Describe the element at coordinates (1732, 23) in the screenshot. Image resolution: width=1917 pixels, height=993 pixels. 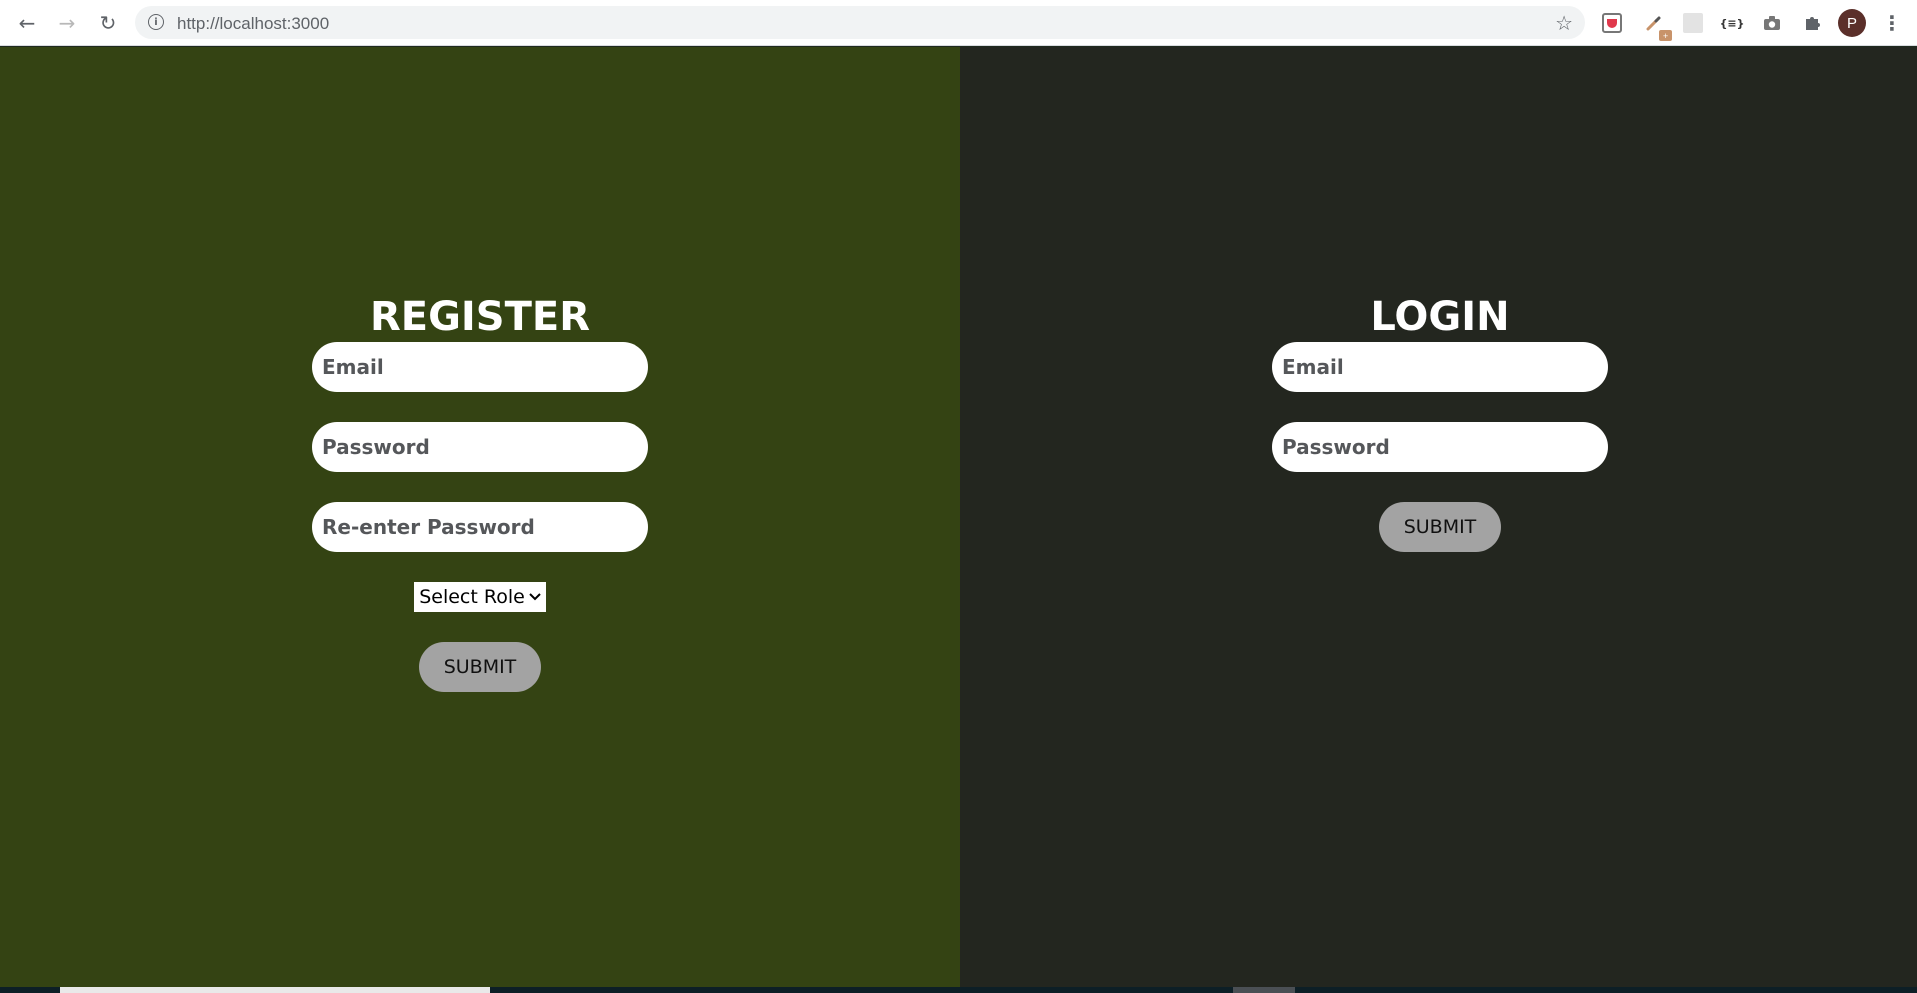
I see `json-viewer-extension-icon: {≡}` at that location.